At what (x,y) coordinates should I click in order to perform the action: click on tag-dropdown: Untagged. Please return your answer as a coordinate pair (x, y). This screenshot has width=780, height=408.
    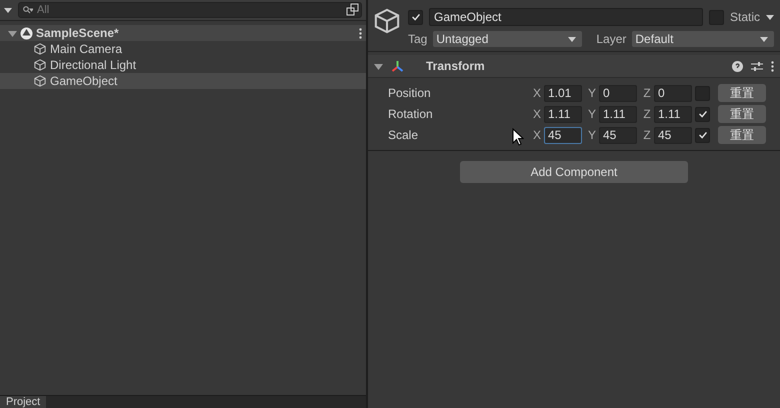
    Looking at the image, I should click on (507, 39).